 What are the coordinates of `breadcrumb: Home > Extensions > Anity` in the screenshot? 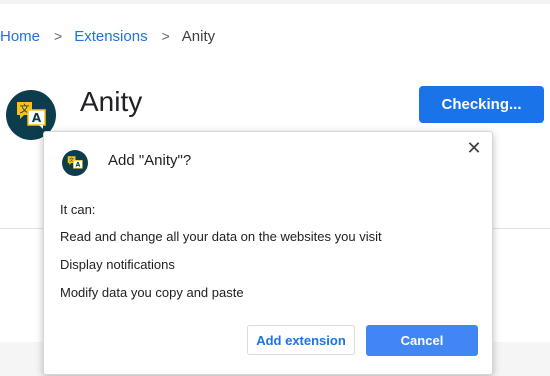 It's located at (107, 36).